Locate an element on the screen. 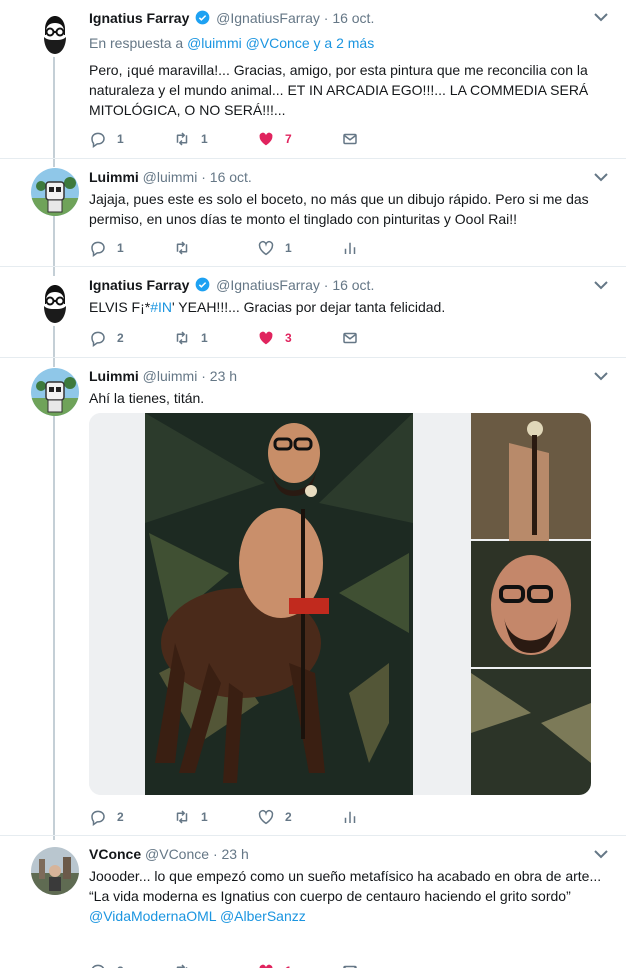 The height and width of the screenshot is (968, 626). mention-links: @VidaModernaOML @AlberSanzz is located at coordinates (197, 916).